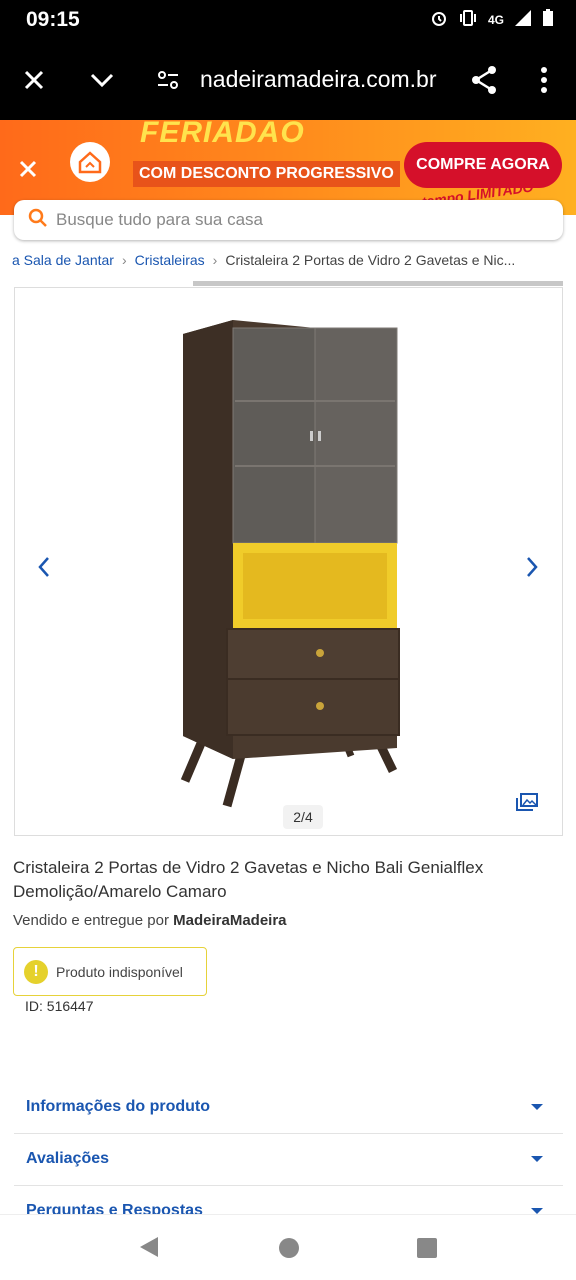 The image size is (576, 1280). I want to click on battery-icon, so click(548, 19).